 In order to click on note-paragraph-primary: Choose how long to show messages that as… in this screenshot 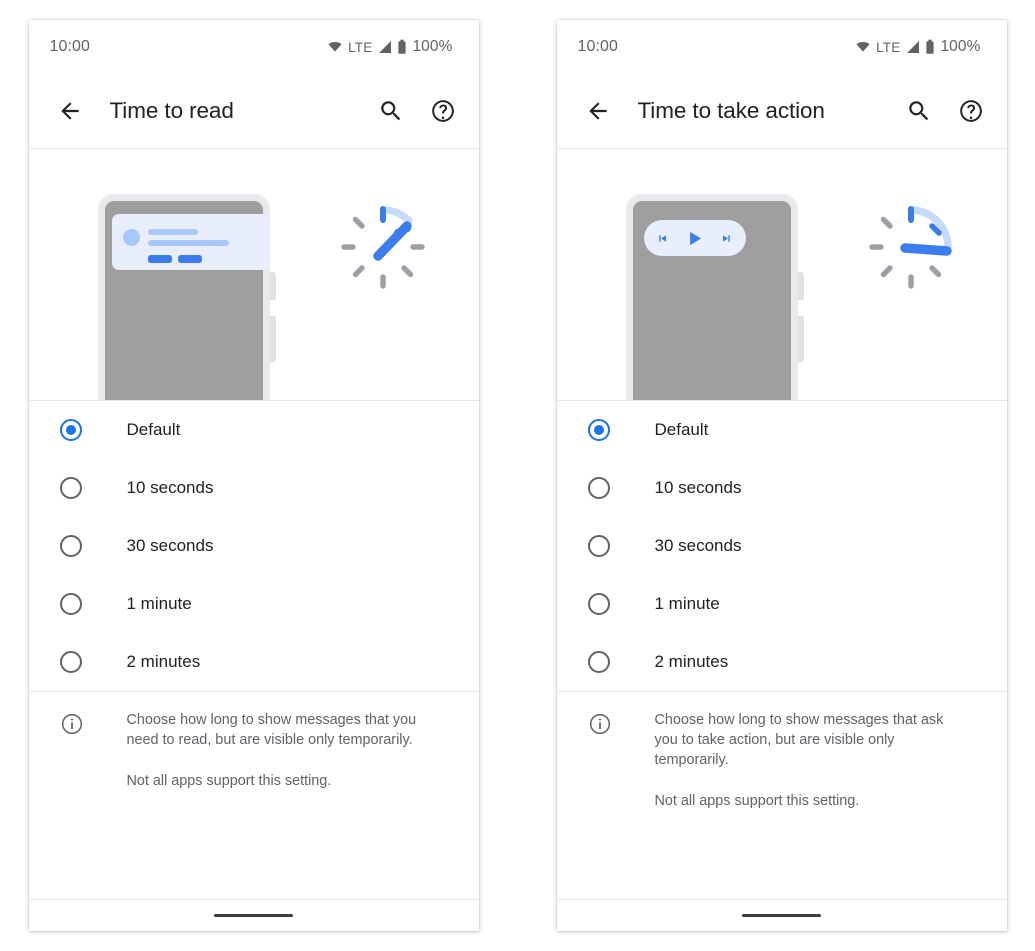, I will do `click(799, 740)`.